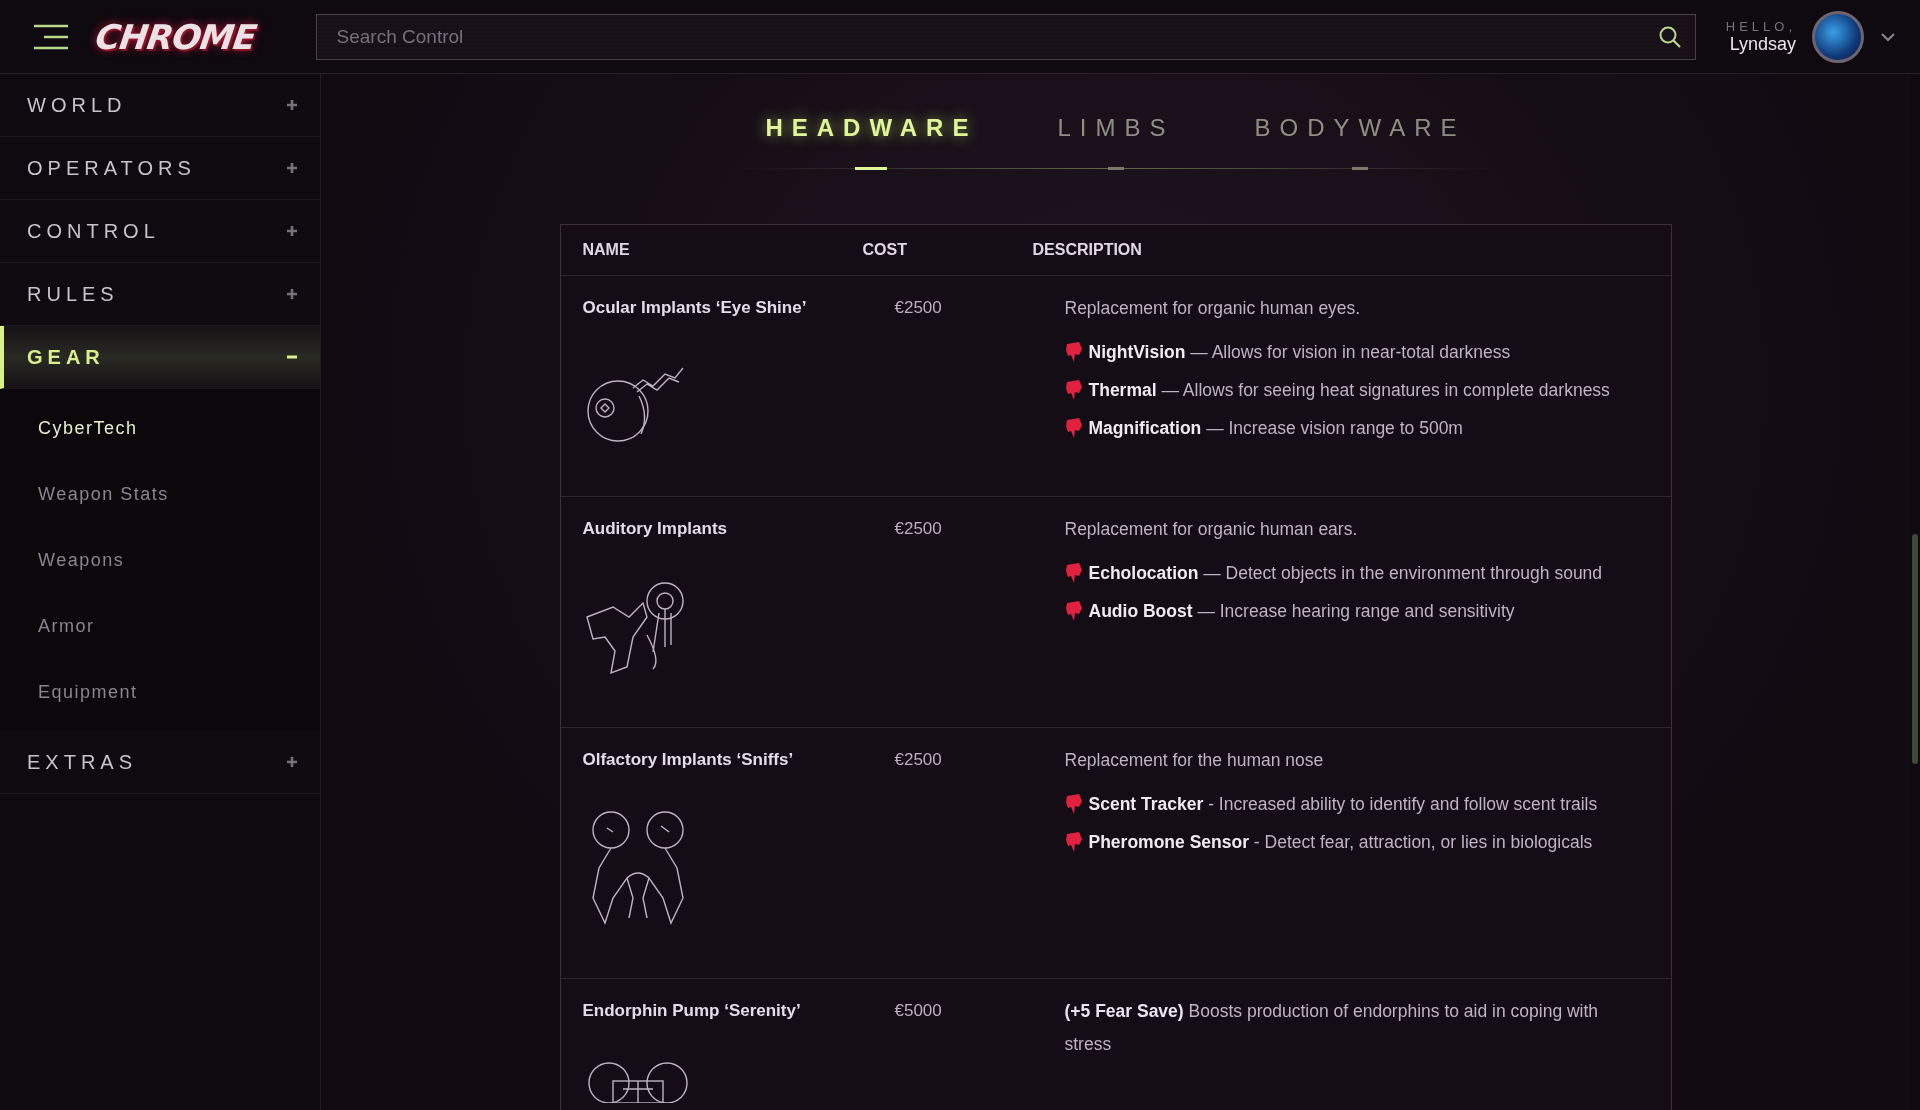 This screenshot has height=1110, width=1920. What do you see at coordinates (692, 1011) in the screenshot?
I see `item-name: Endorphin Pump ‘Serenity’` at bounding box center [692, 1011].